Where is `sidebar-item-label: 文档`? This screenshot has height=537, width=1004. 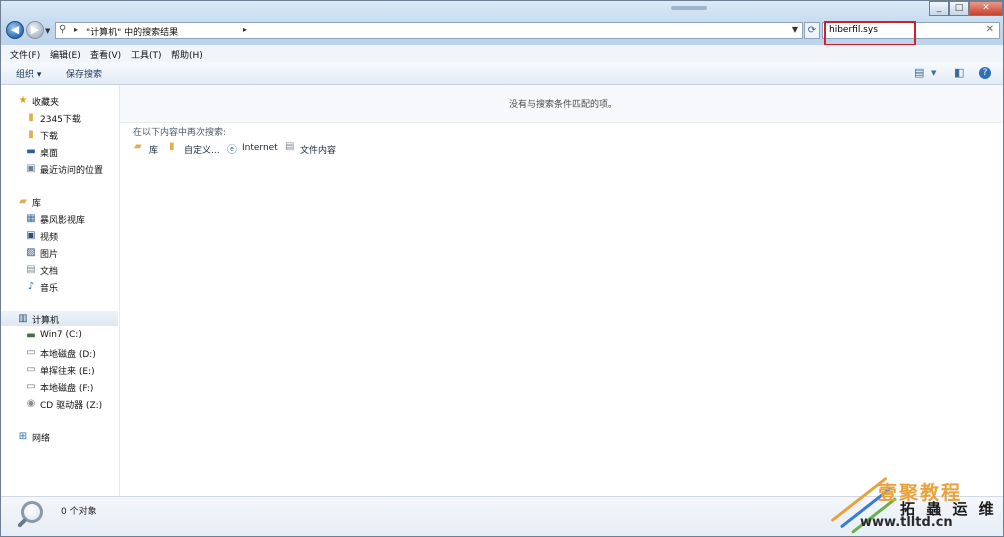 sidebar-item-label: 文档 is located at coordinates (49, 272).